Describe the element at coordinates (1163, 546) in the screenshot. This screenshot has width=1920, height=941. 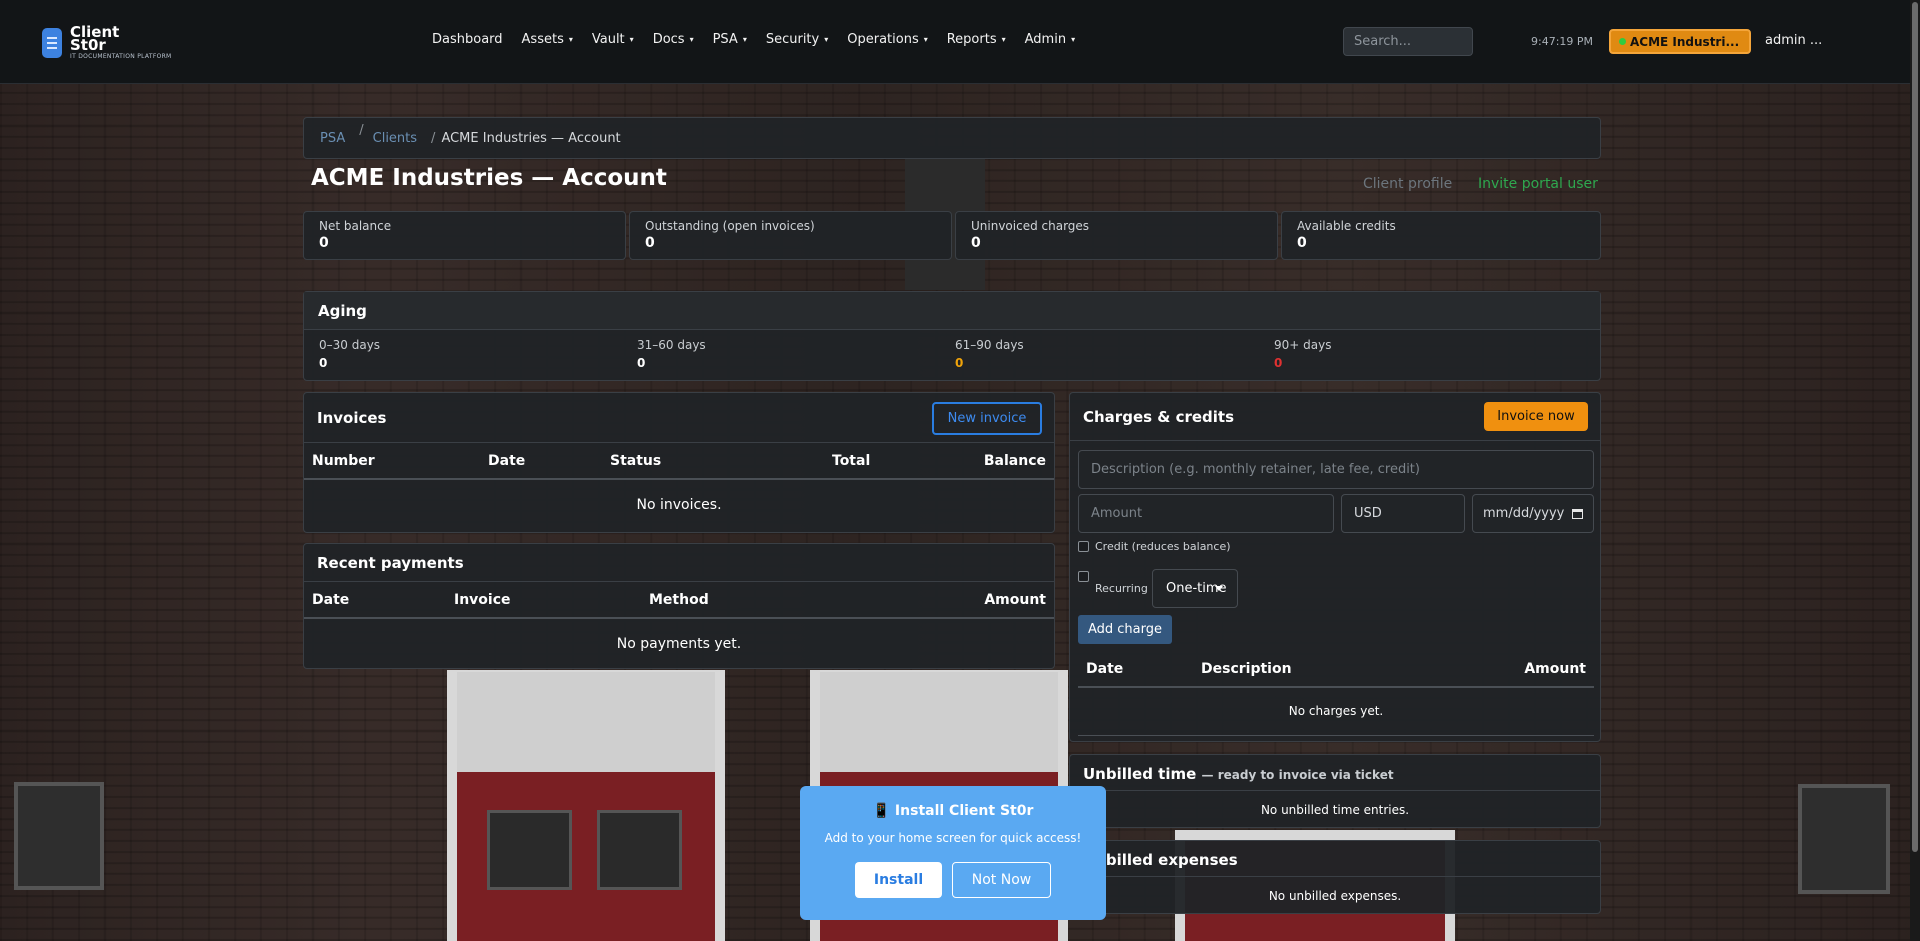
I see `credit-label: Credit (reduces balance)` at that location.